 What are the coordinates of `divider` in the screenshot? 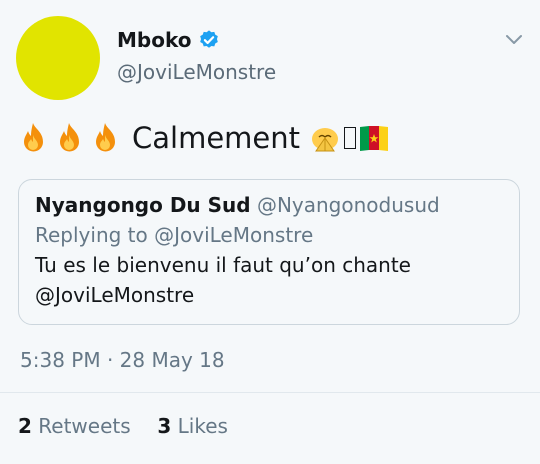 It's located at (270, 392).